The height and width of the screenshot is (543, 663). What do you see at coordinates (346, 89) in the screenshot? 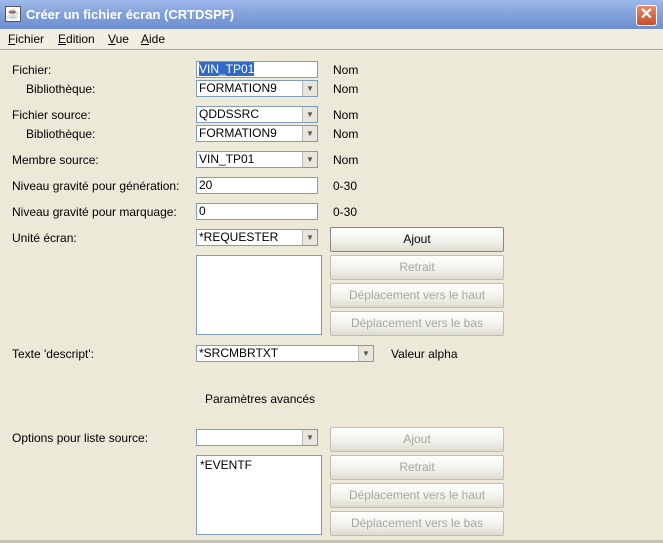
I see `fichier-bibliotheque-hint: Nom` at bounding box center [346, 89].